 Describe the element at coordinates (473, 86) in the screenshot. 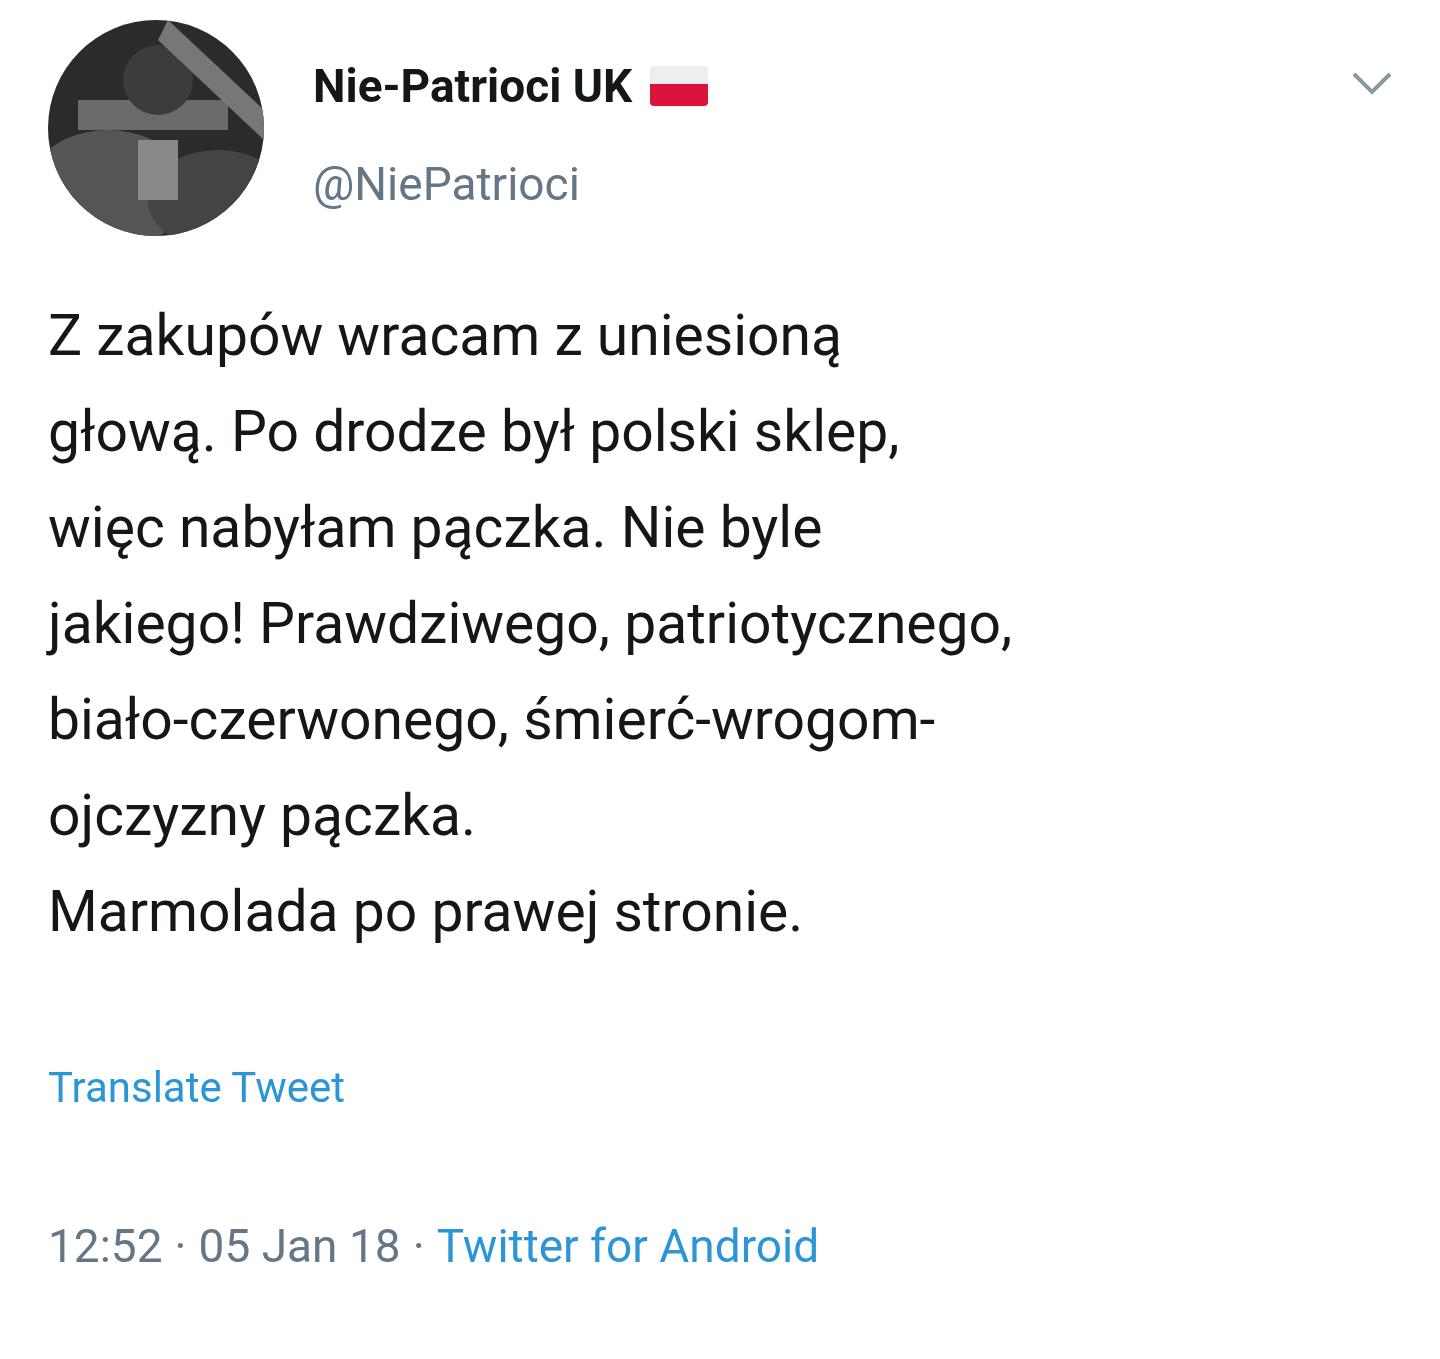

I see `author-name: Nie-Patrioci UK` at that location.